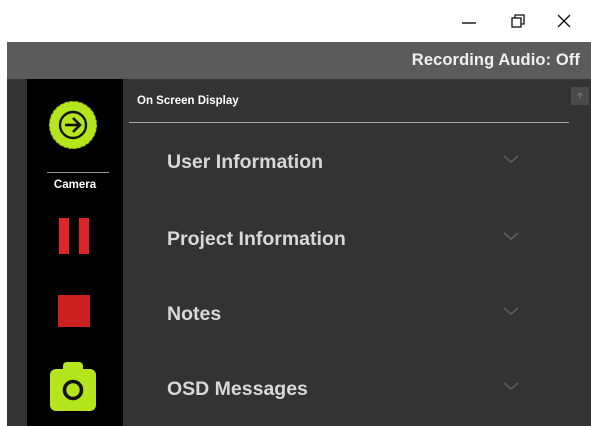  What do you see at coordinates (237, 388) in the screenshot?
I see `section-label: OSD Messages` at bounding box center [237, 388].